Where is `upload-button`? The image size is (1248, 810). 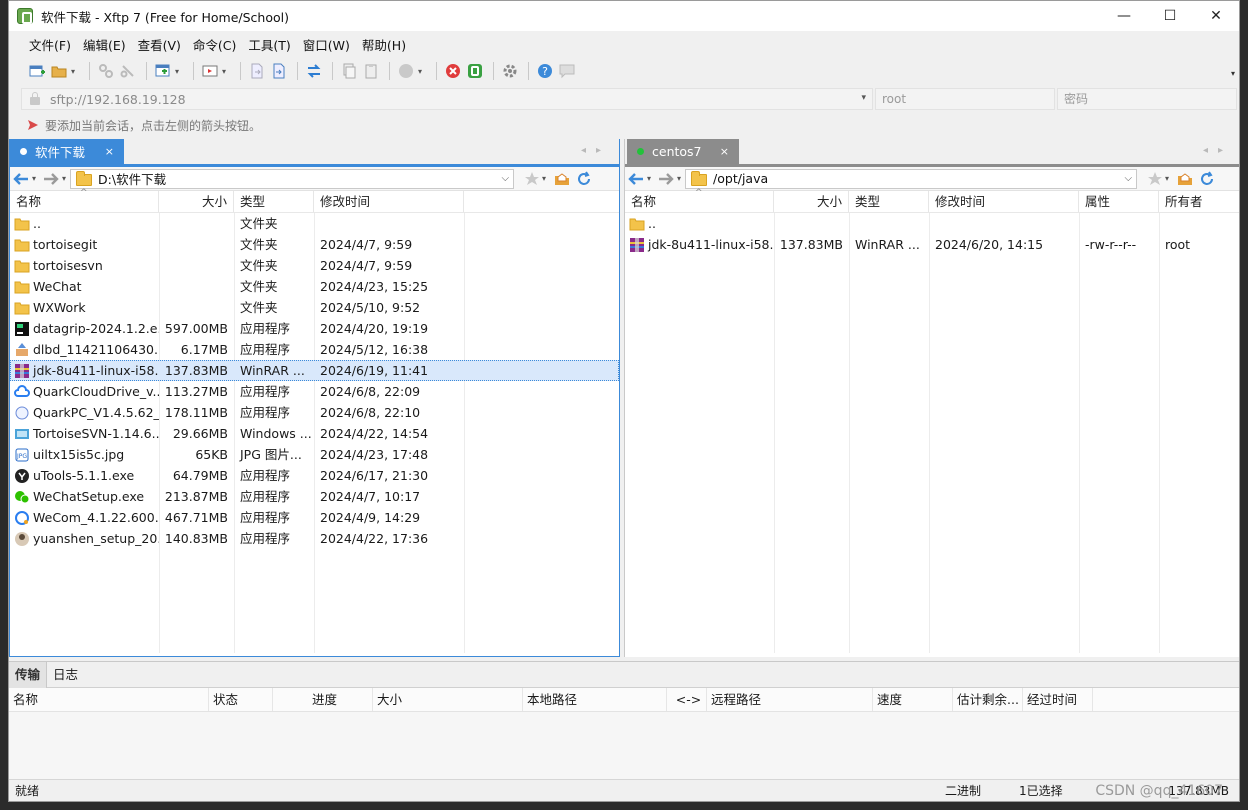 upload-button is located at coordinates (257, 71).